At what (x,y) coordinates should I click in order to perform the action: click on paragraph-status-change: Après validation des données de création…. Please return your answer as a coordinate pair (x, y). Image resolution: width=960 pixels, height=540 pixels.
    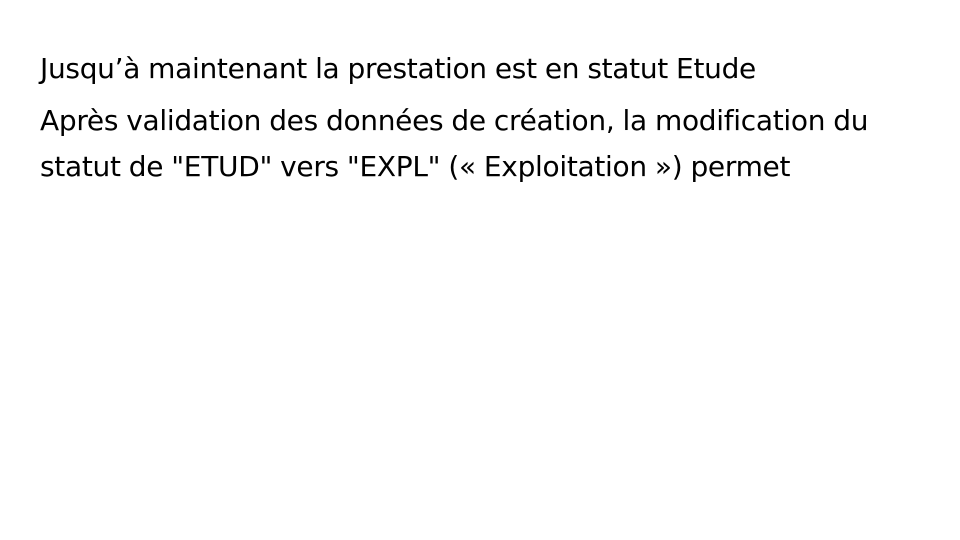
    Looking at the image, I should click on (454, 143).